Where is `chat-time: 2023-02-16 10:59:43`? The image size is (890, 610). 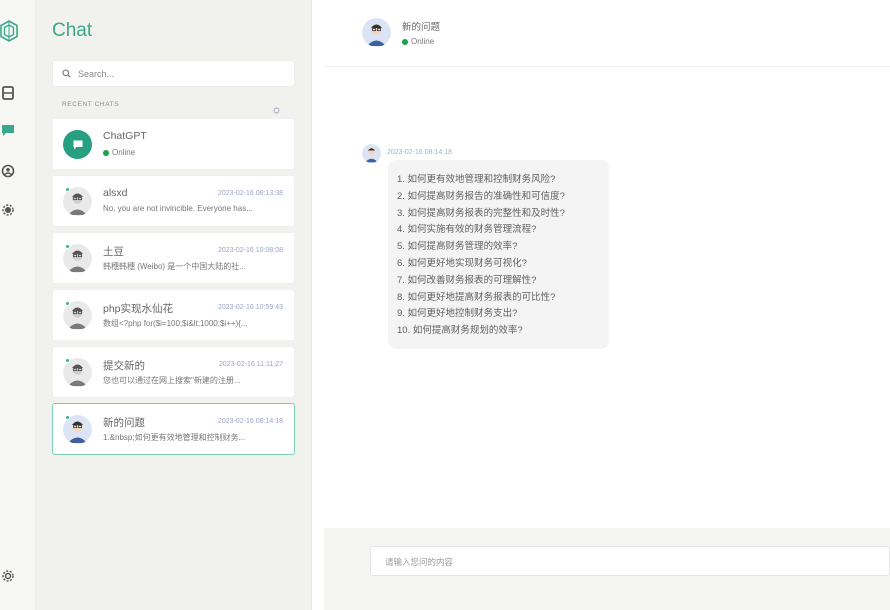
chat-time: 2023-02-16 10:59:43 is located at coordinates (250, 307).